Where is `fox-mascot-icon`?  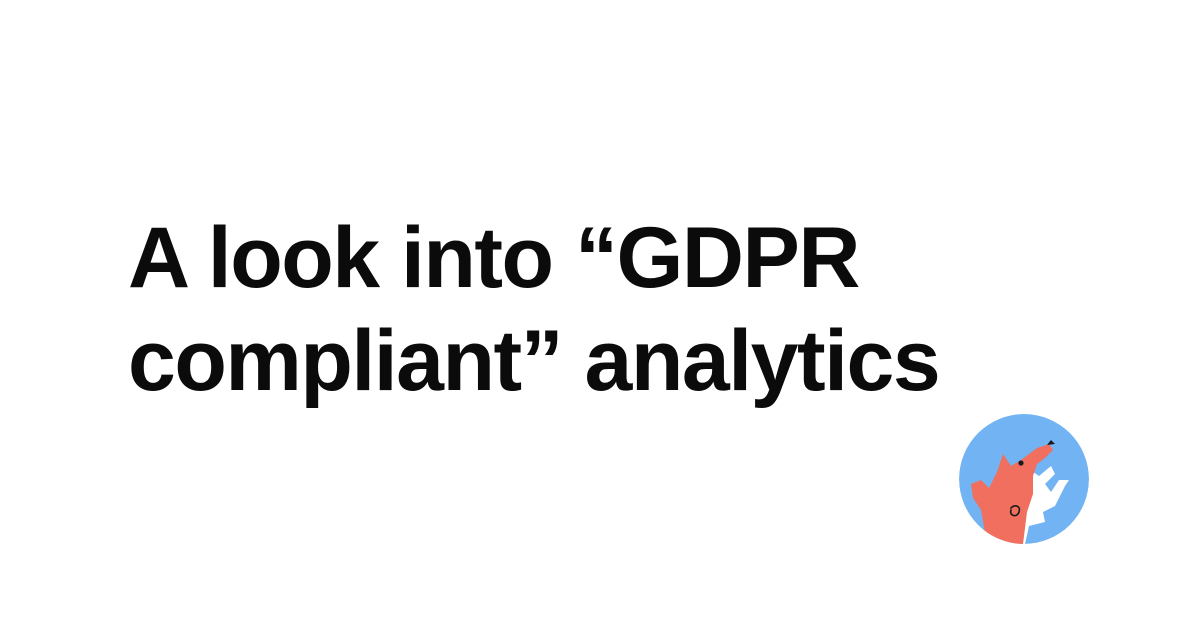 fox-mascot-icon is located at coordinates (1024, 479).